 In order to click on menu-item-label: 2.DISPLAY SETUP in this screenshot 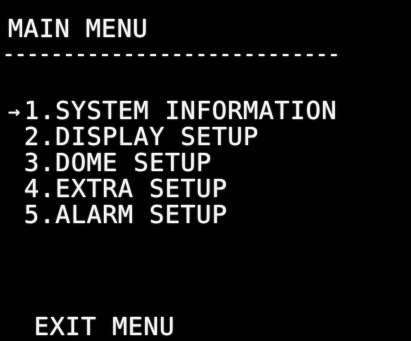, I will do `click(141, 136)`.